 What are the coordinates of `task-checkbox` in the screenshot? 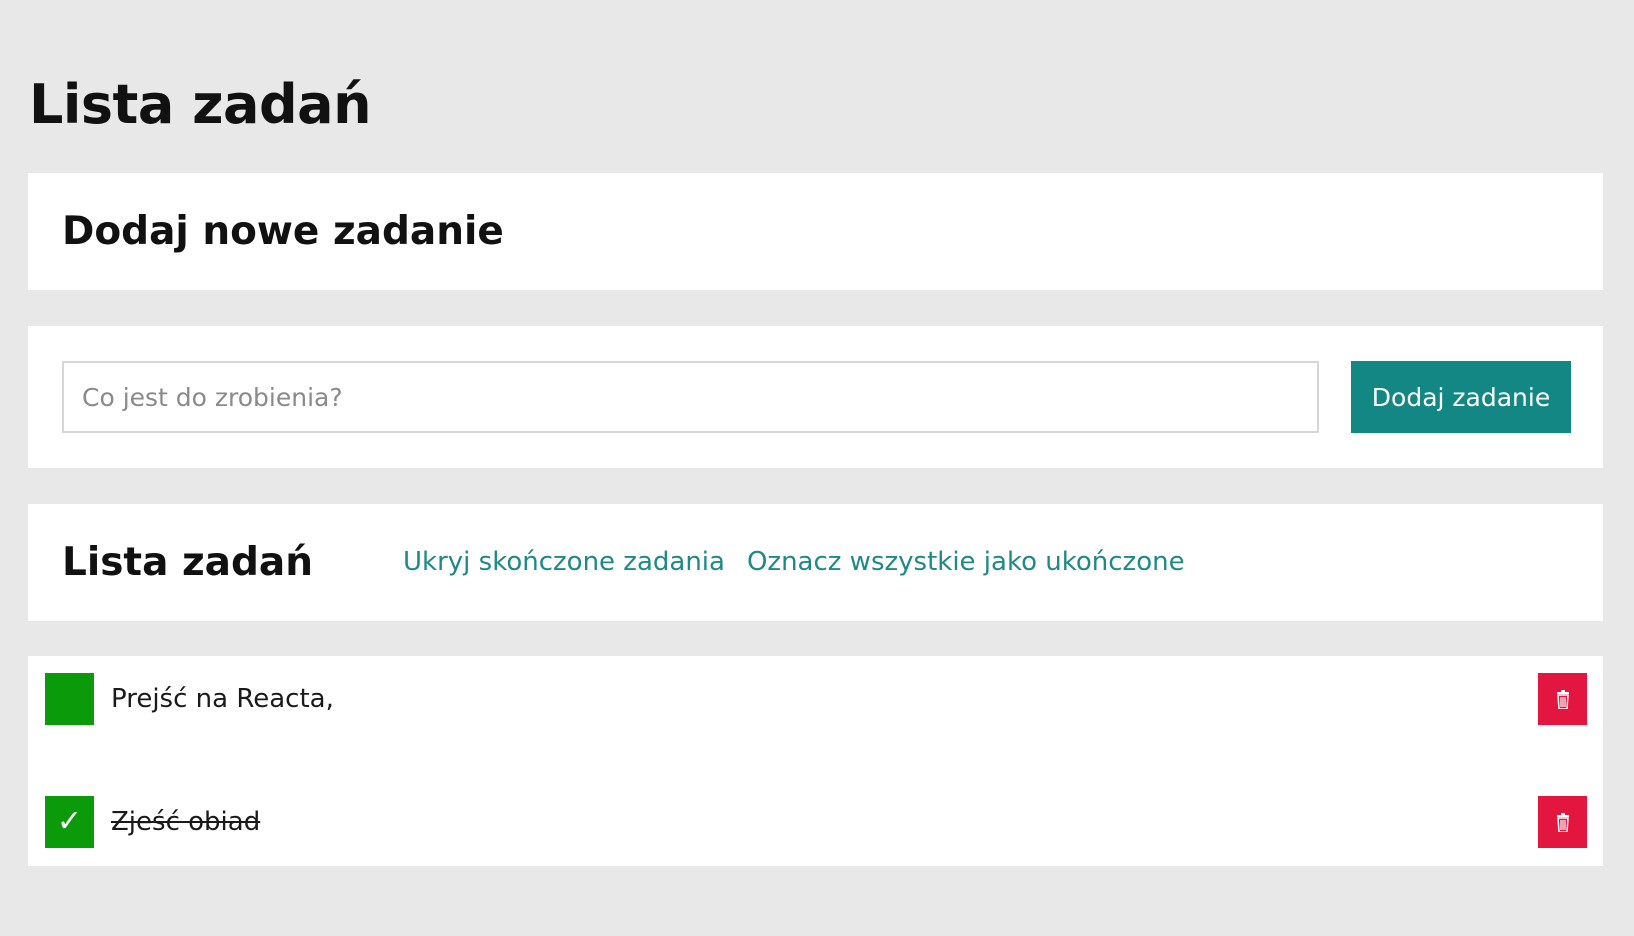 It's located at (69, 699).